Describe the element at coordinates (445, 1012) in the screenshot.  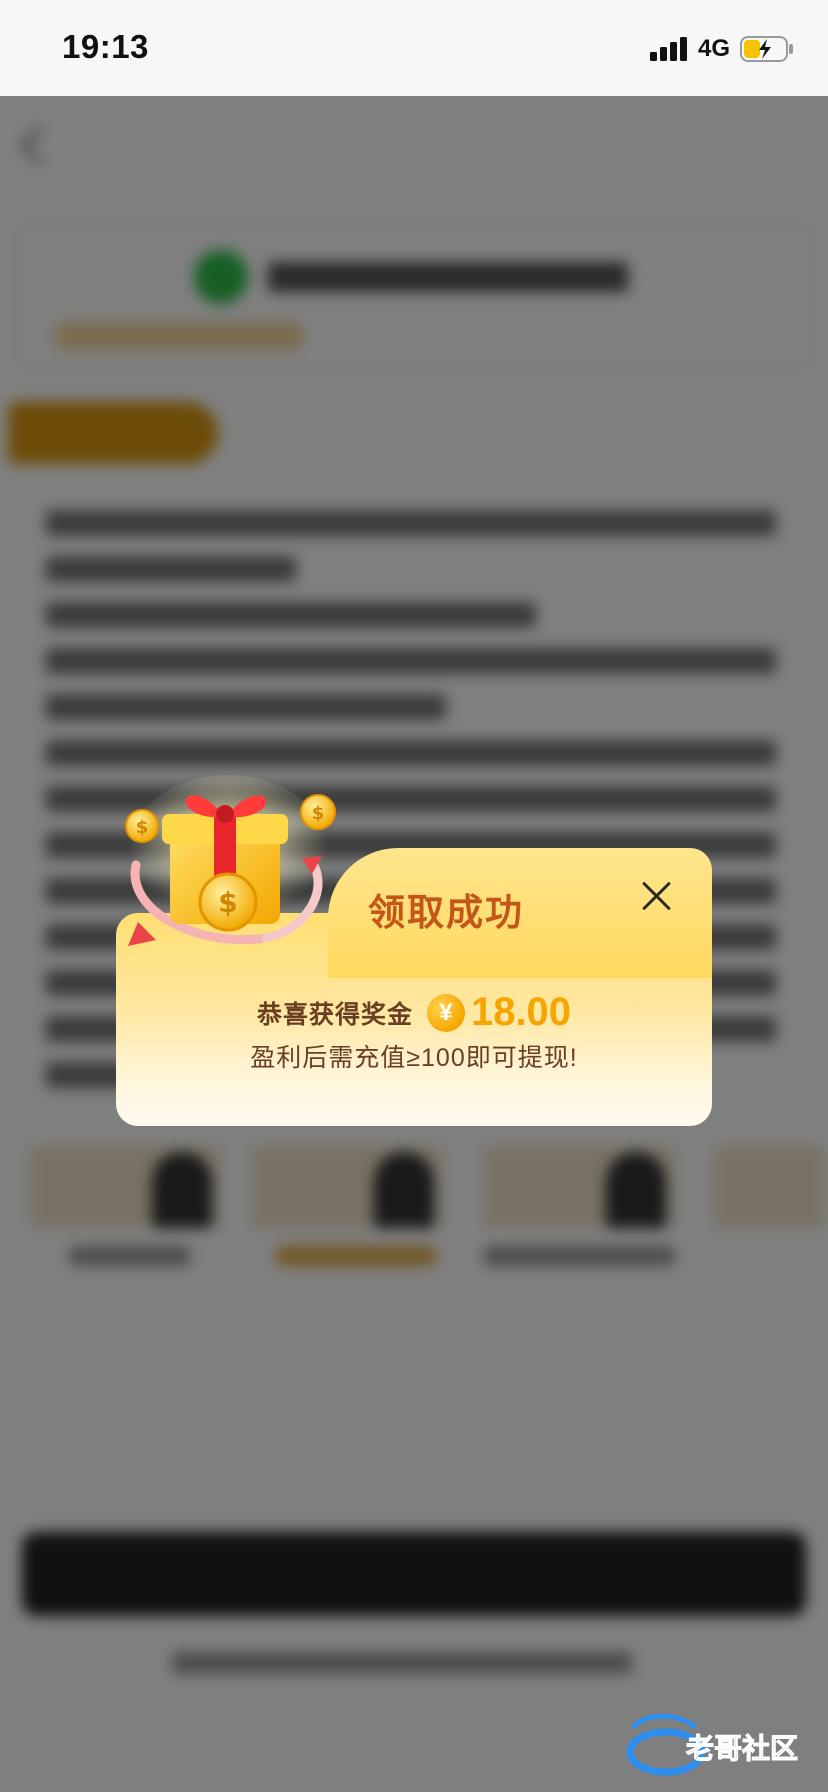
I see `yen-coin-icon: ¥` at that location.